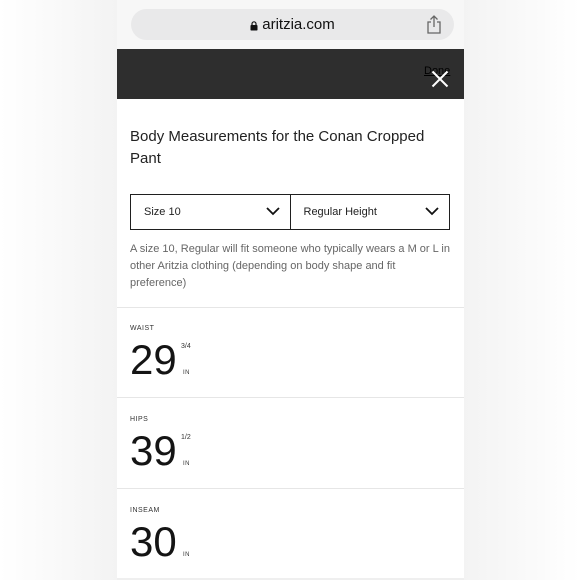 This screenshot has width=580, height=580. I want to click on height-select-value: Regular Height, so click(340, 212).